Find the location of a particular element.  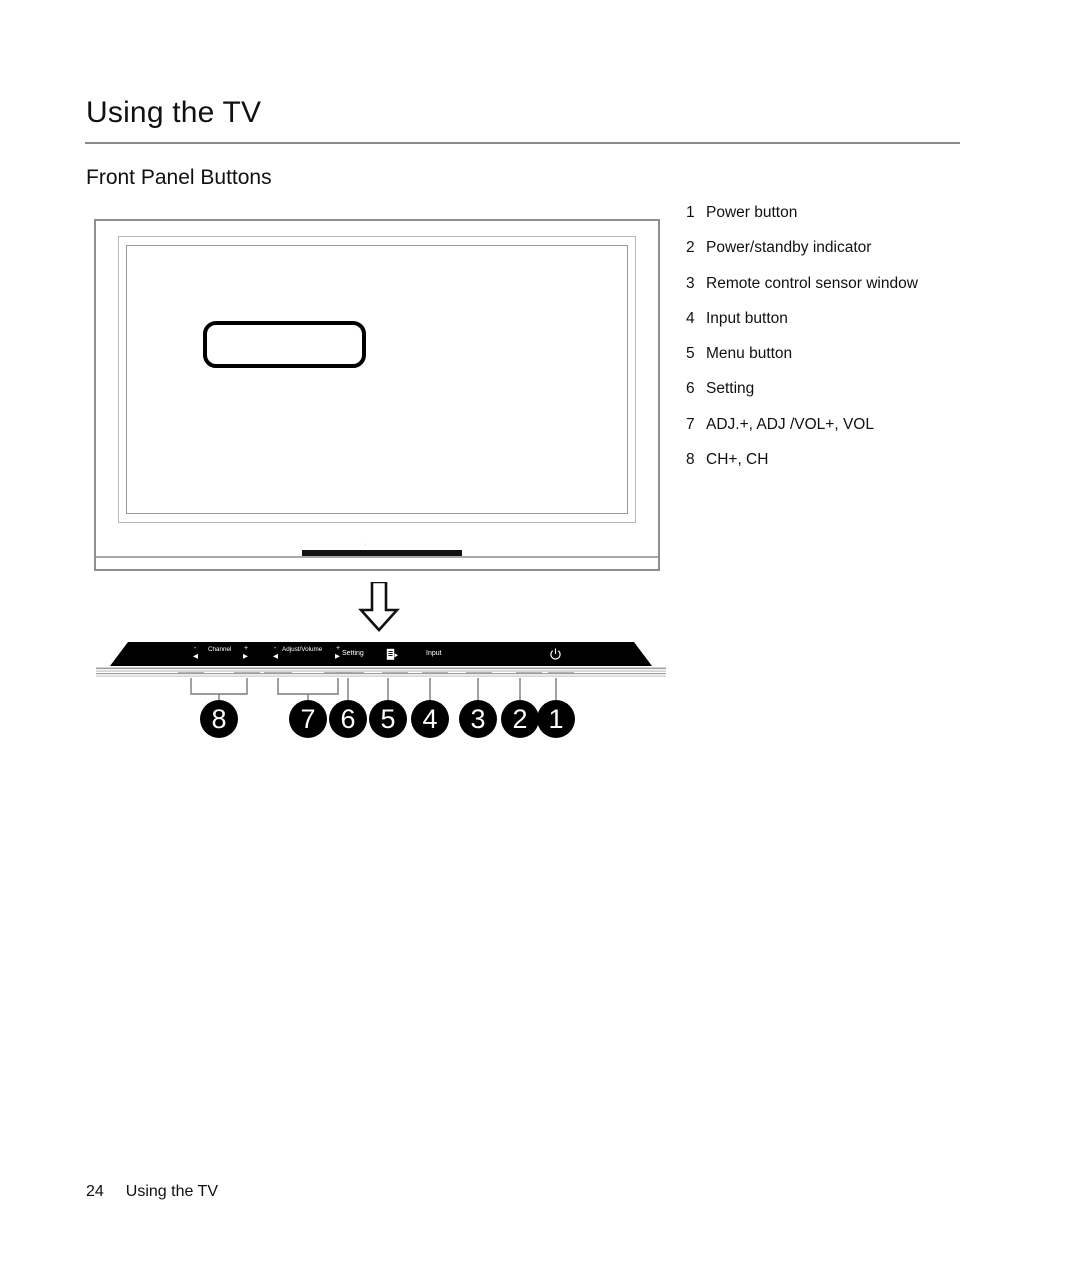

legend-number: 6 is located at coordinates (690, 389).